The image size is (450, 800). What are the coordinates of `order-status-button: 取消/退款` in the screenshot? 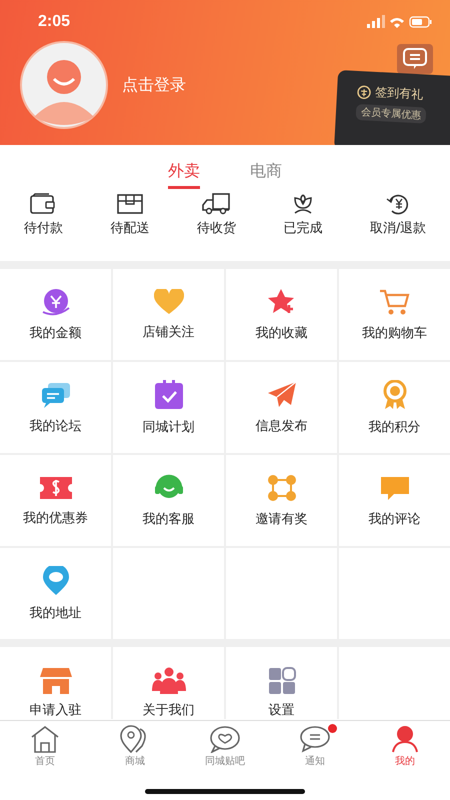 It's located at (398, 215).